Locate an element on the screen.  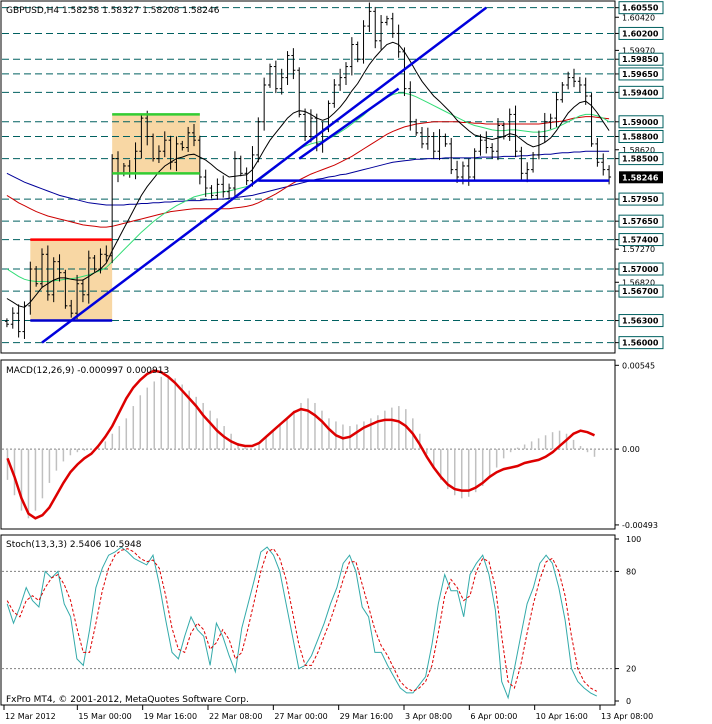
price-tick-label-2: 1.60200 is located at coordinates (640, 33).